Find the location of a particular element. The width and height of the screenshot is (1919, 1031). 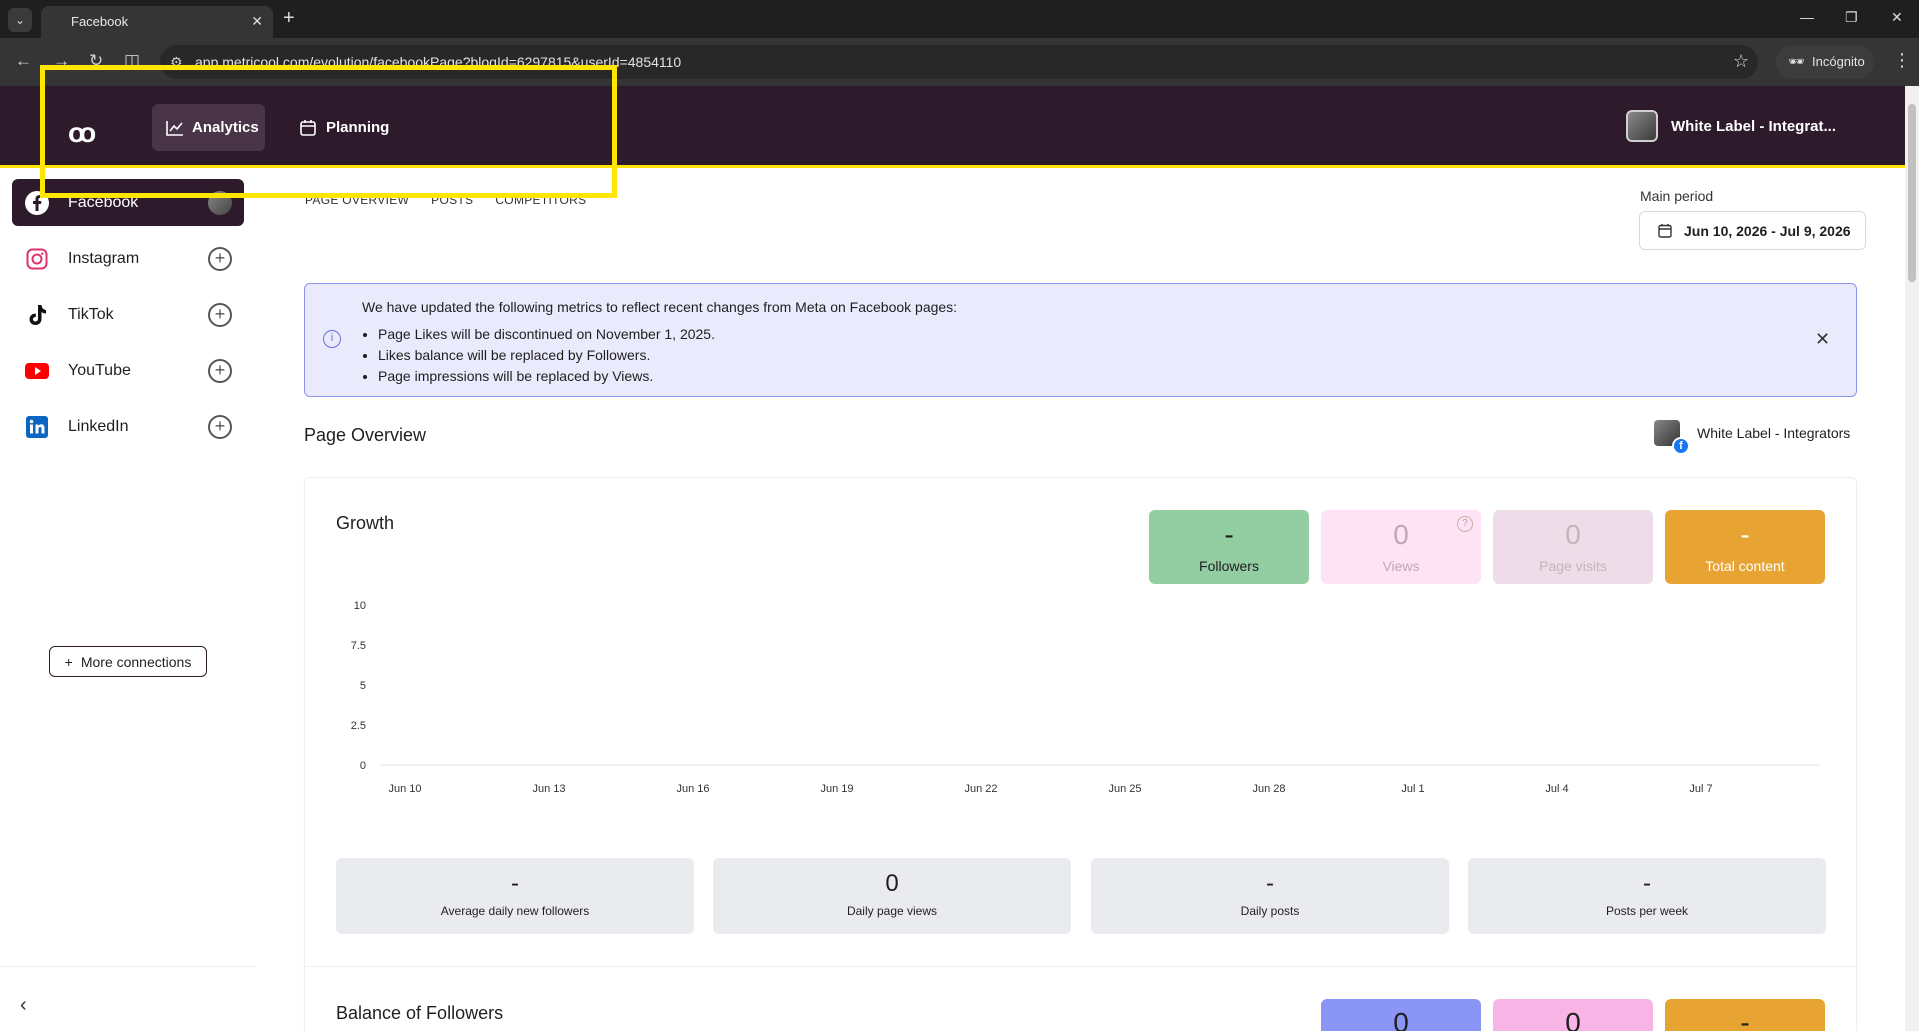

info-icon: i is located at coordinates (332, 339).